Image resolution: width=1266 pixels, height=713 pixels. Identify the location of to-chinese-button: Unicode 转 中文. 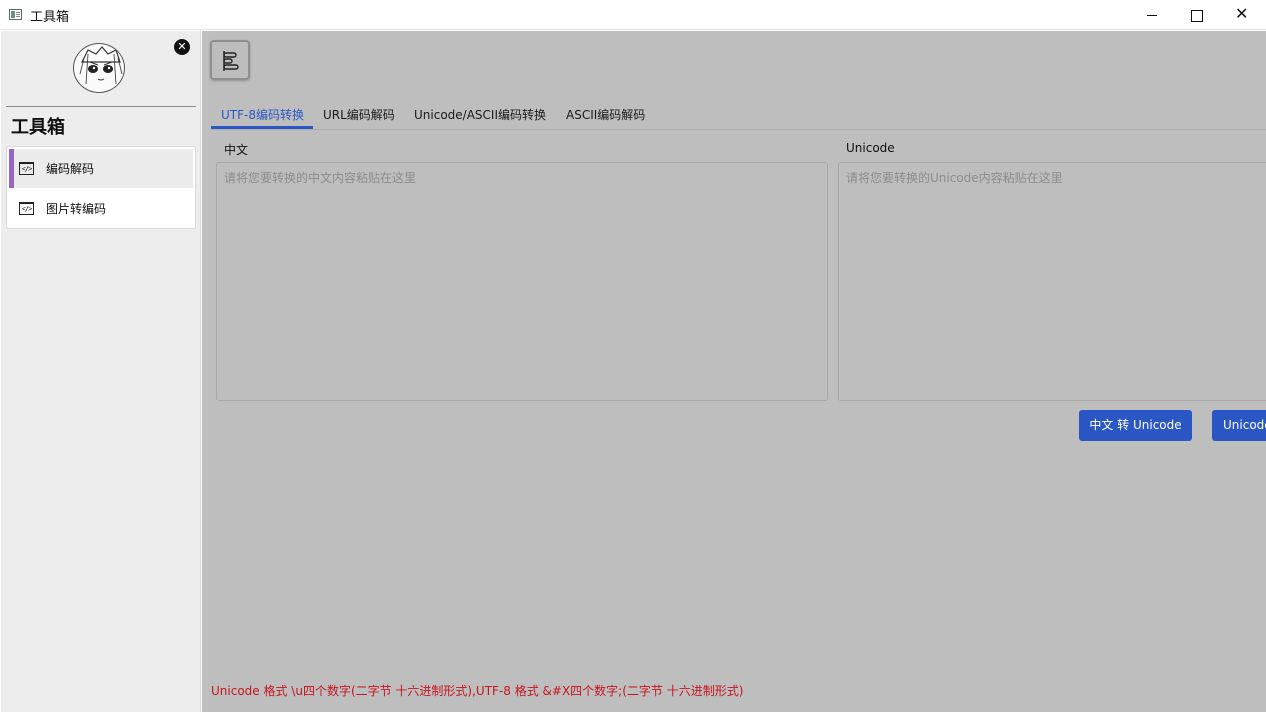
(1239, 425).